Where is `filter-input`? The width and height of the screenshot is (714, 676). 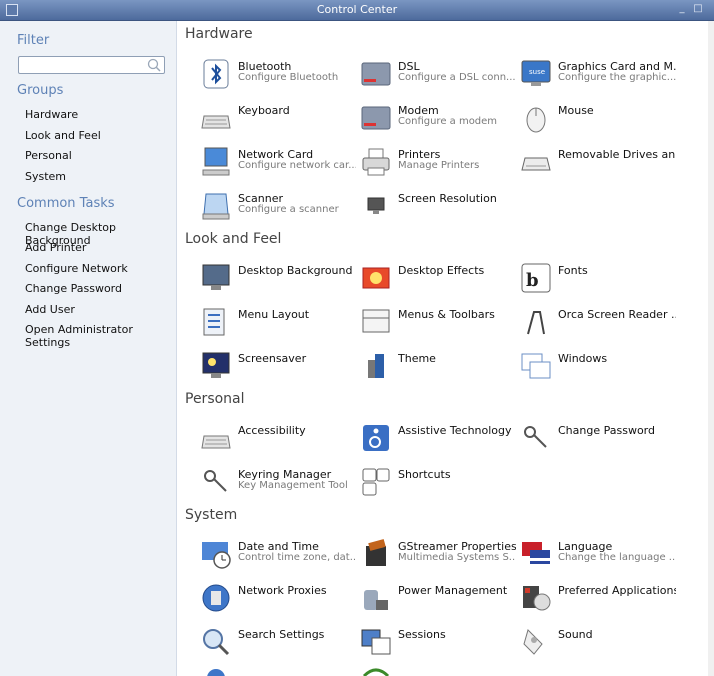
filter-input is located at coordinates (84, 69).